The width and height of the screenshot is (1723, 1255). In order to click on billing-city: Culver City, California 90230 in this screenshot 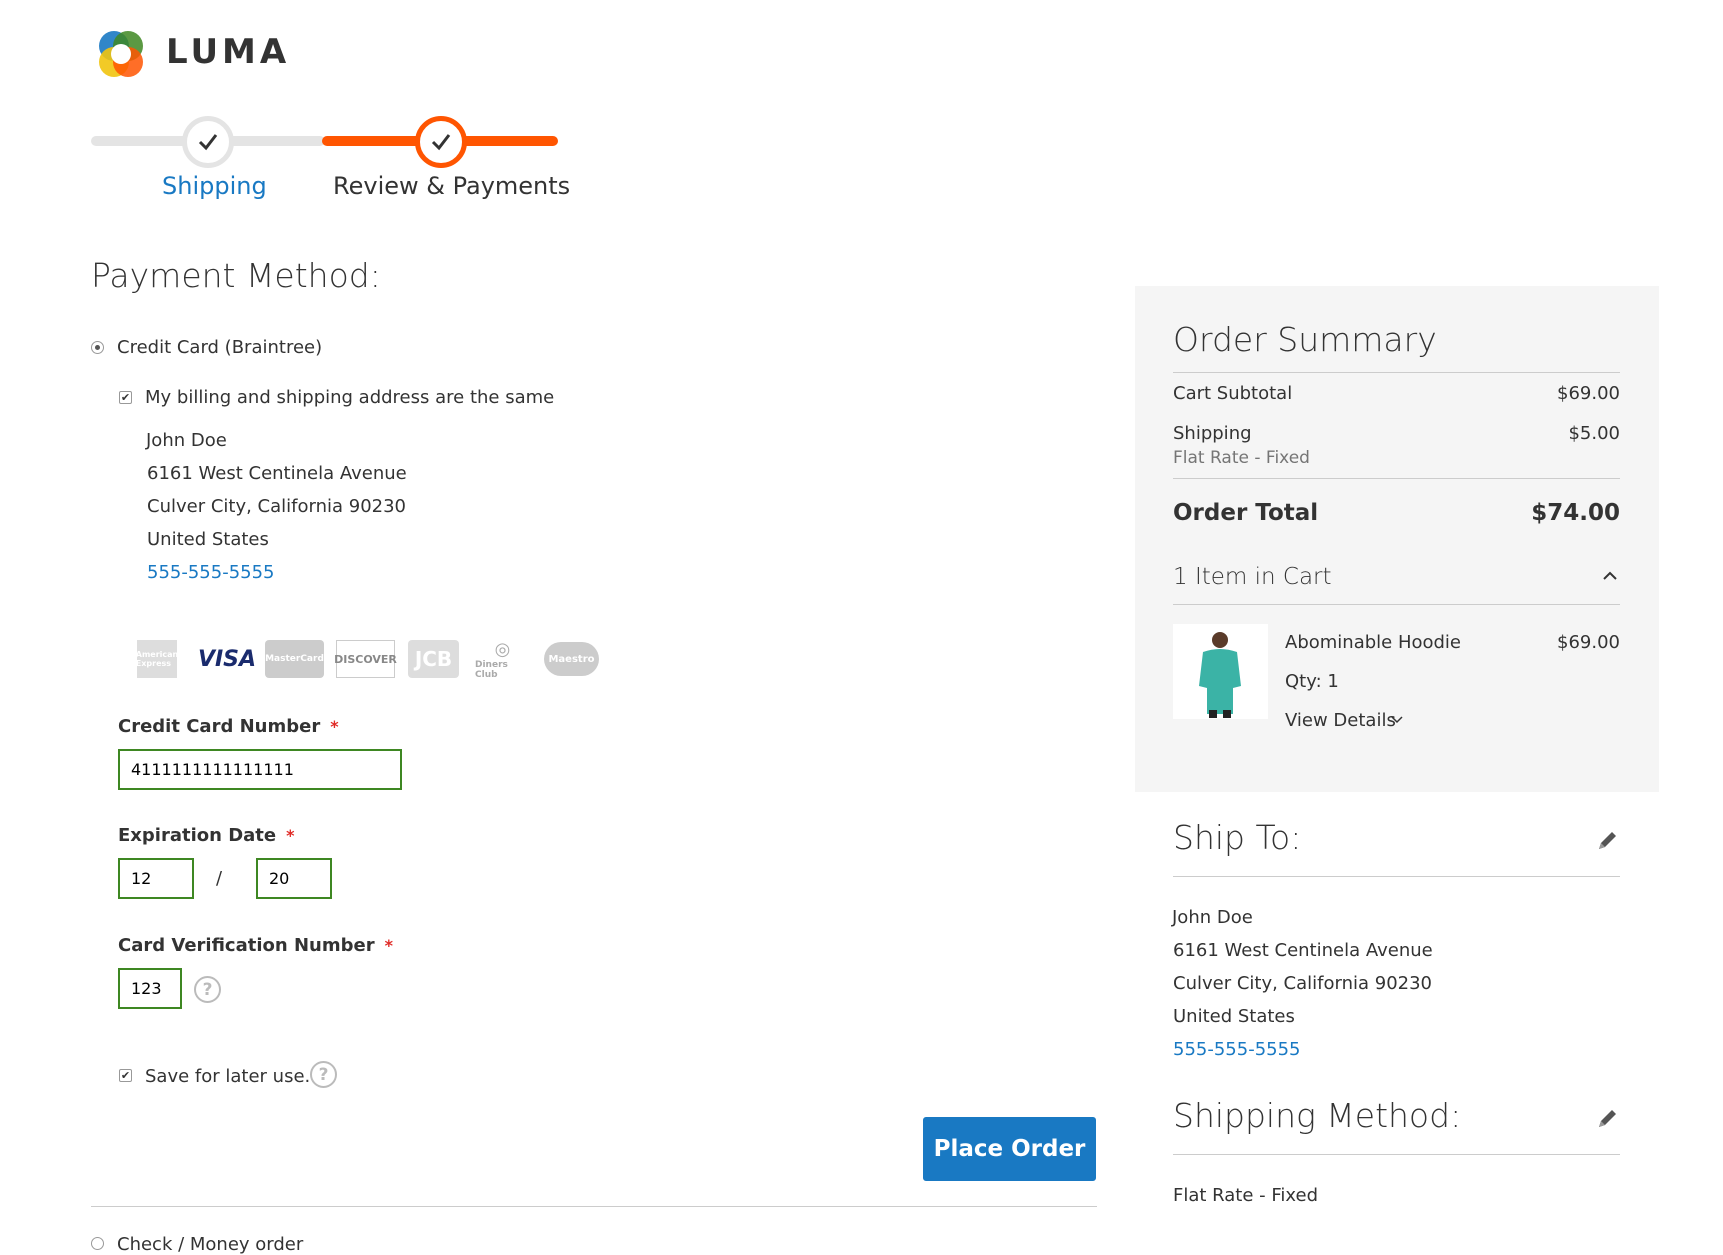, I will do `click(277, 506)`.